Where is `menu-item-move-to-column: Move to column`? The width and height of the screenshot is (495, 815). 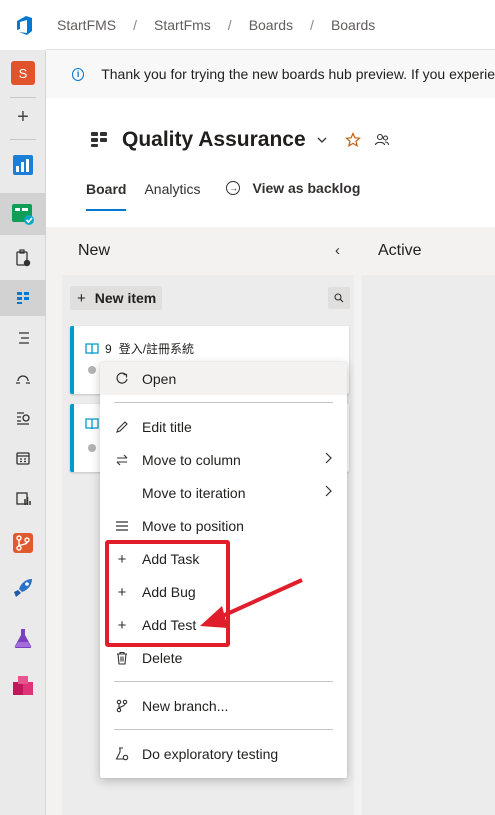
menu-item-move-to-column: Move to column is located at coordinates (223, 459).